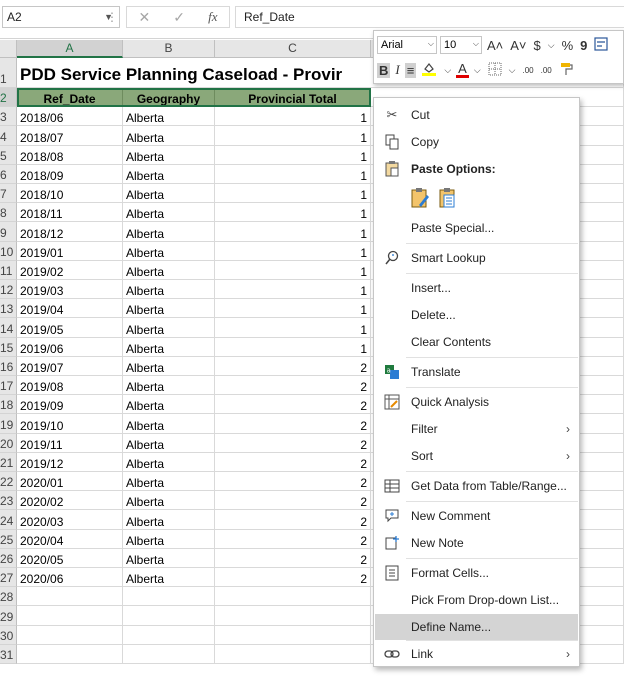 The image size is (624, 677). What do you see at coordinates (70, 462) in the screenshot?
I see `table-cell: 2019/12` at bounding box center [70, 462].